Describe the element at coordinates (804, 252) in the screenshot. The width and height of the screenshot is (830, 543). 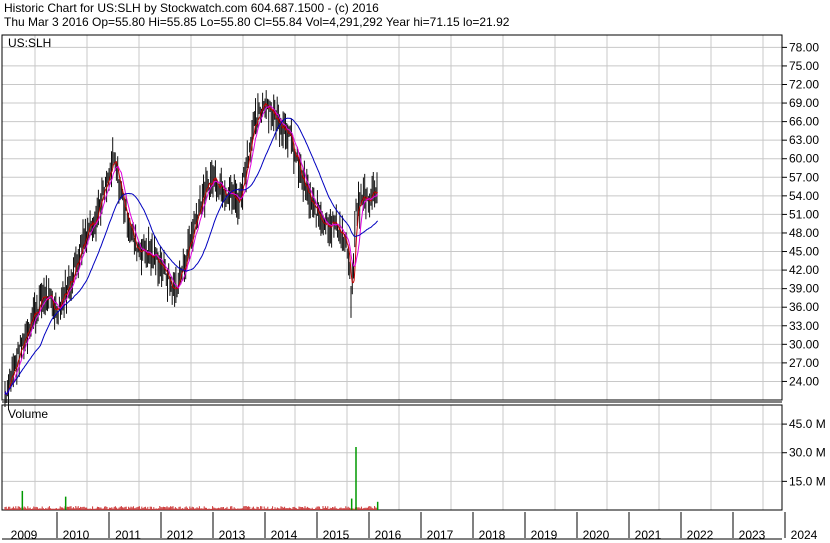
I see `price-y-tick-label: 45.00` at that location.